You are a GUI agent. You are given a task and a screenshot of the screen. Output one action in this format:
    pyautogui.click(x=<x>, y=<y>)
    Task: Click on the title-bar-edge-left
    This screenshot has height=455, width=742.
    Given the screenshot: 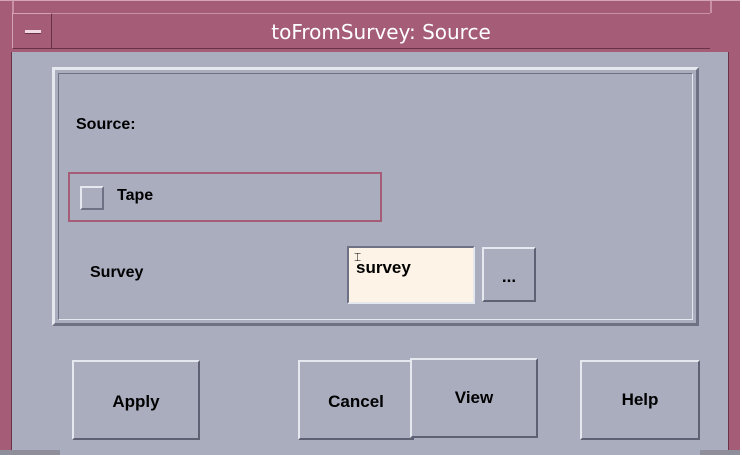 What is the action you would take?
    pyautogui.click(x=13, y=7)
    